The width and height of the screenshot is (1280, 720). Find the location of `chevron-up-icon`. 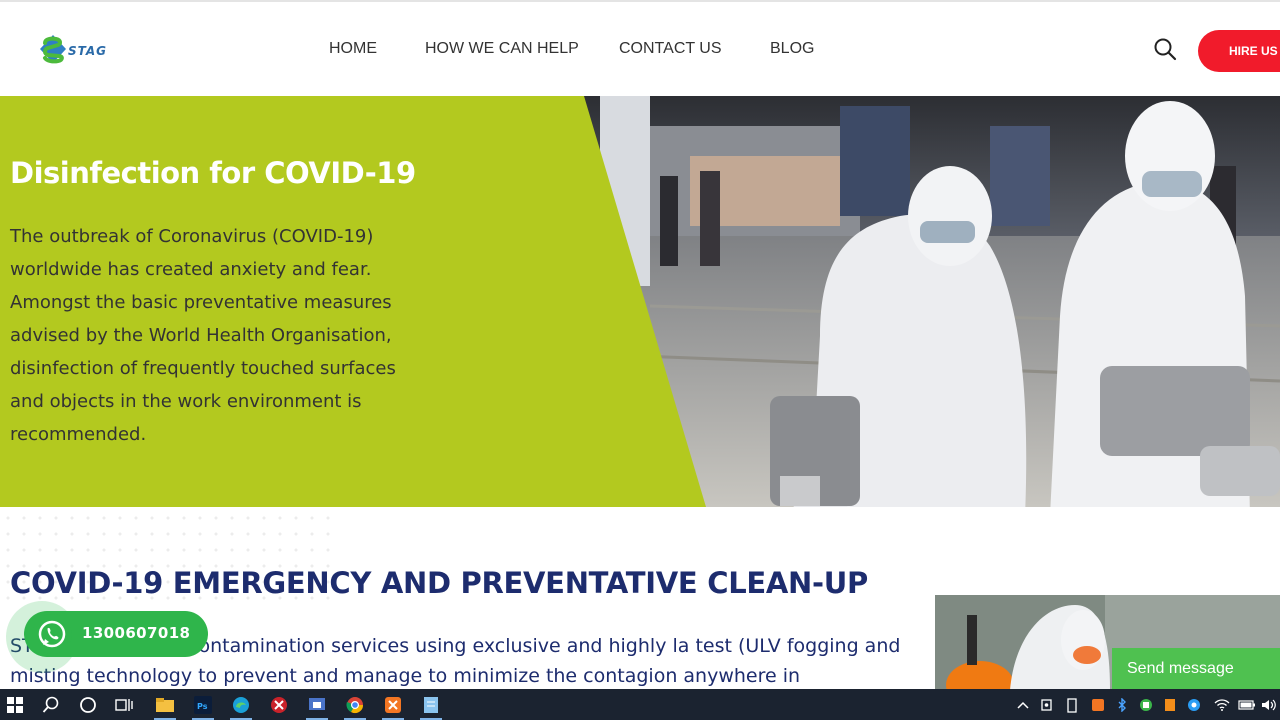

chevron-up-icon is located at coordinates (1023, 704).